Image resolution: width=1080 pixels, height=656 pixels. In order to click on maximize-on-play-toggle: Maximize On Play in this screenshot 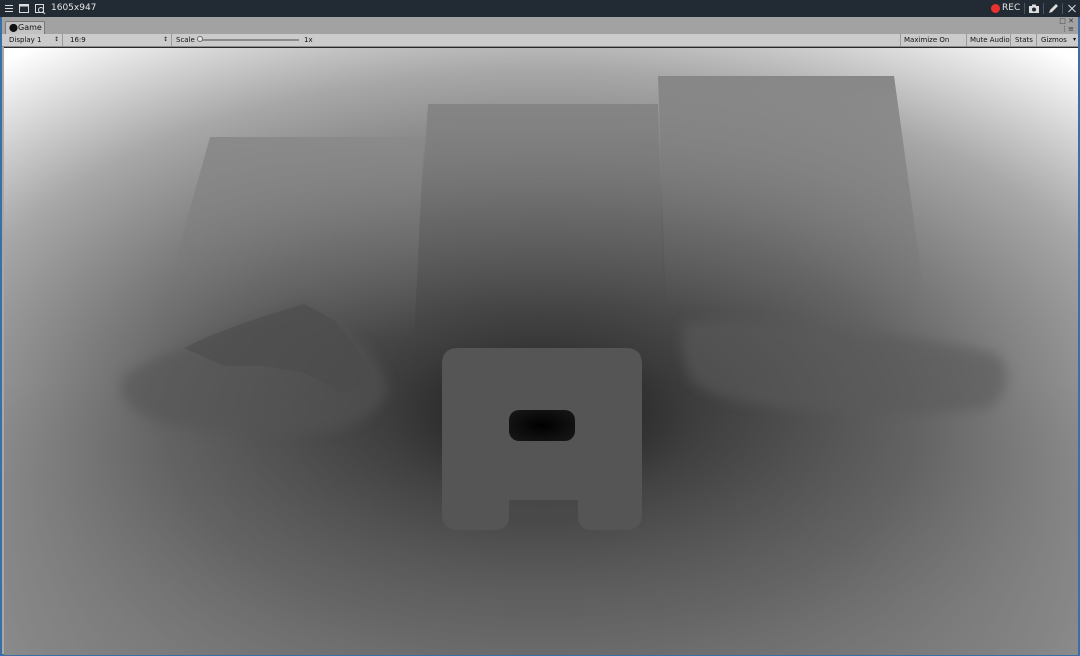, I will do `click(933, 45)`.